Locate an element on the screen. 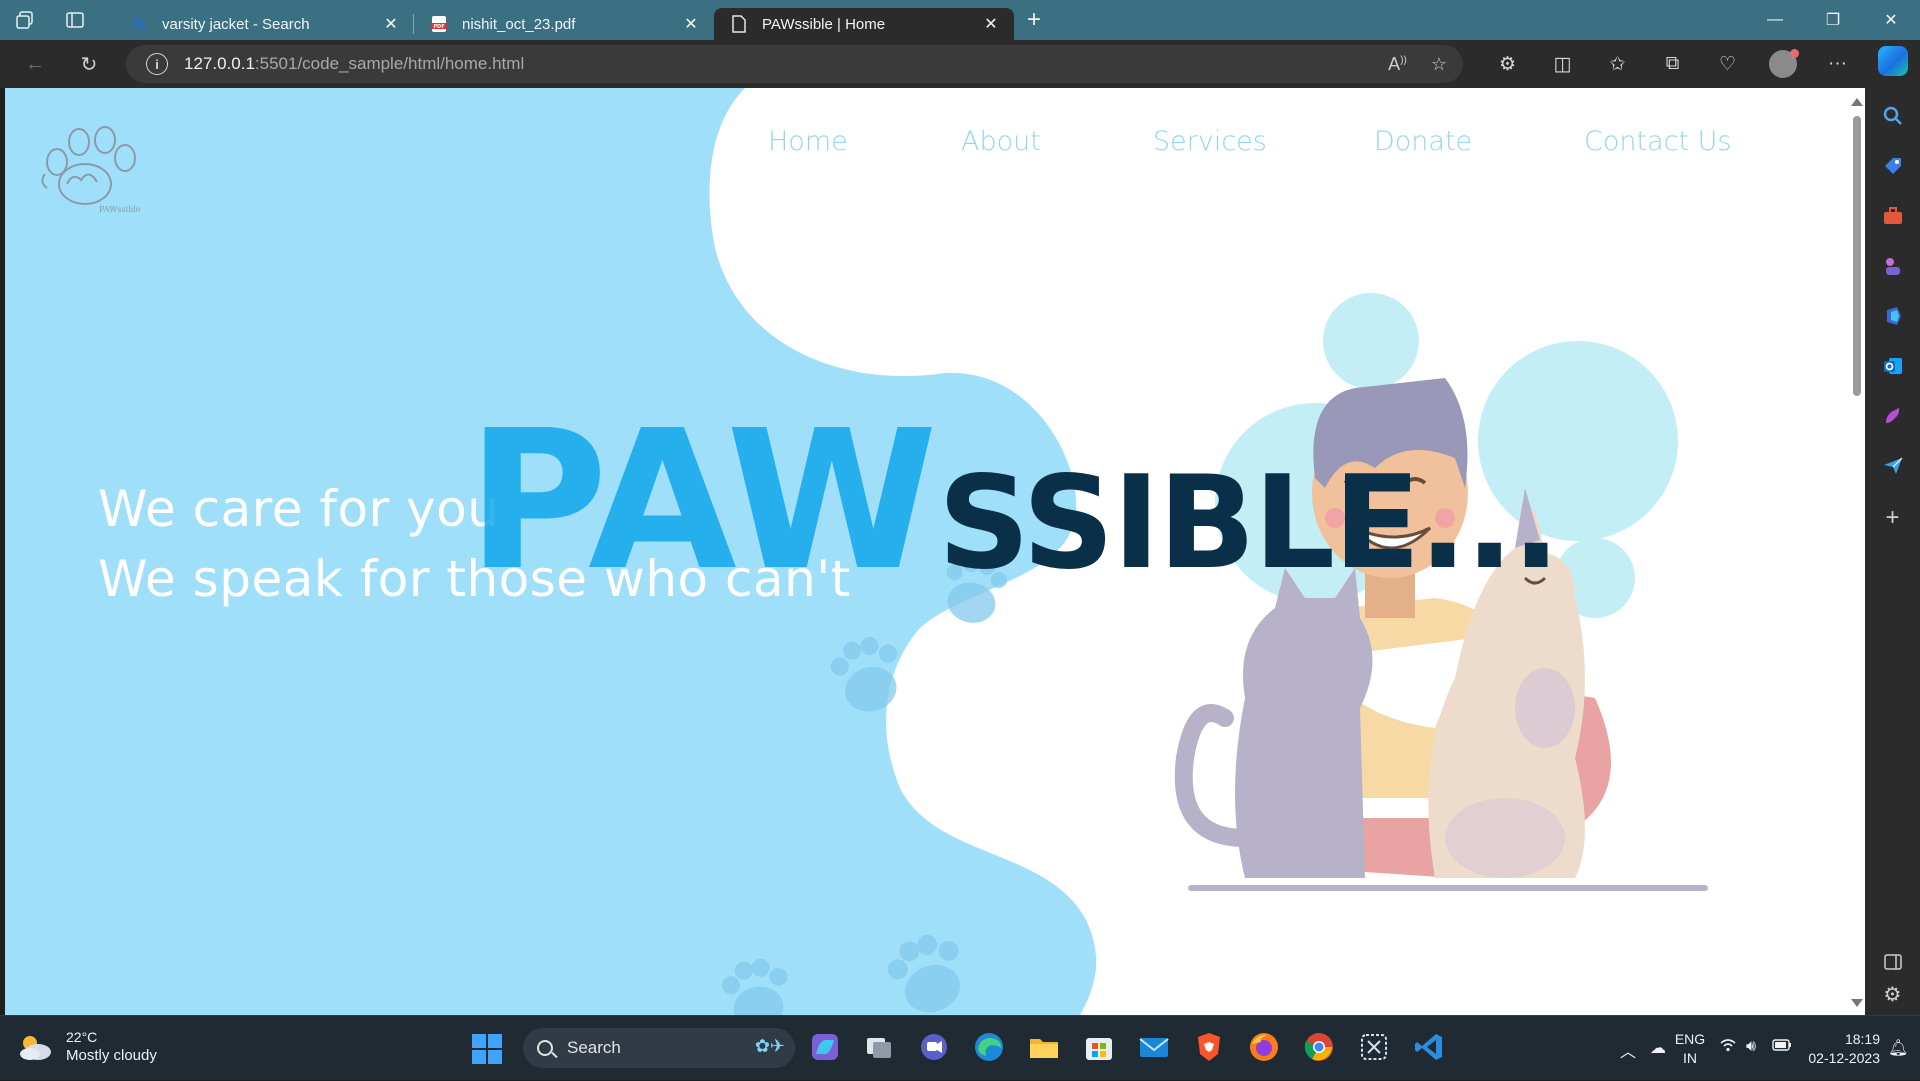 The image size is (1920, 1081). designer-icon is located at coordinates (1892, 416).